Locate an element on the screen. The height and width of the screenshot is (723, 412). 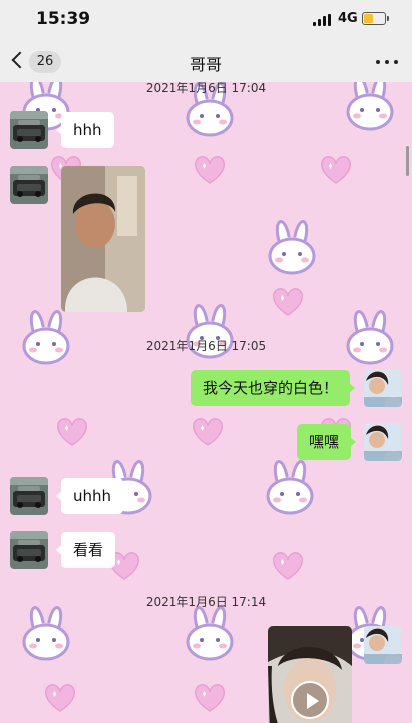
timestamp: 2021年1月6日 17:14 is located at coordinates (206, 602).